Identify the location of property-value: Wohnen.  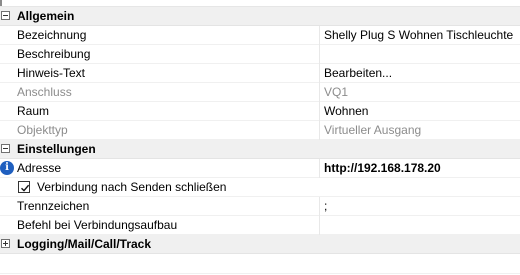
(422, 111).